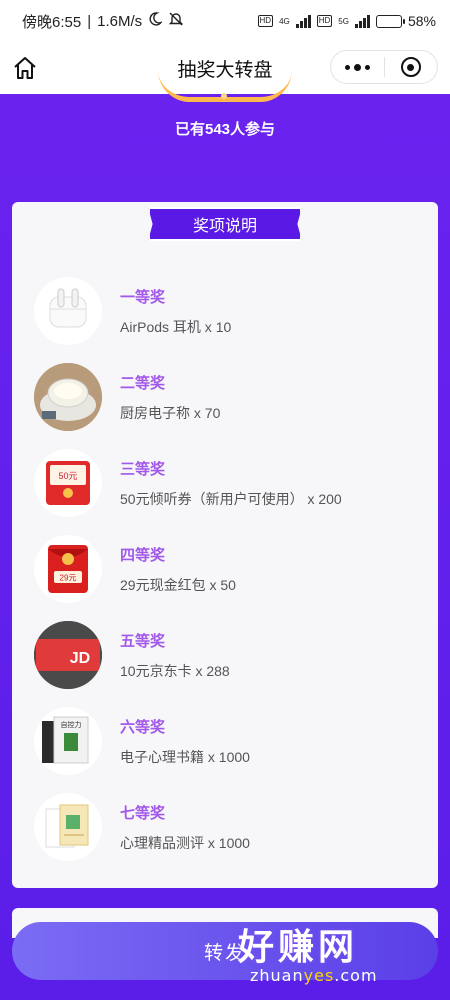 This screenshot has width=450, height=1000. I want to click on coupon-badge-text: 50元, so click(67, 476).